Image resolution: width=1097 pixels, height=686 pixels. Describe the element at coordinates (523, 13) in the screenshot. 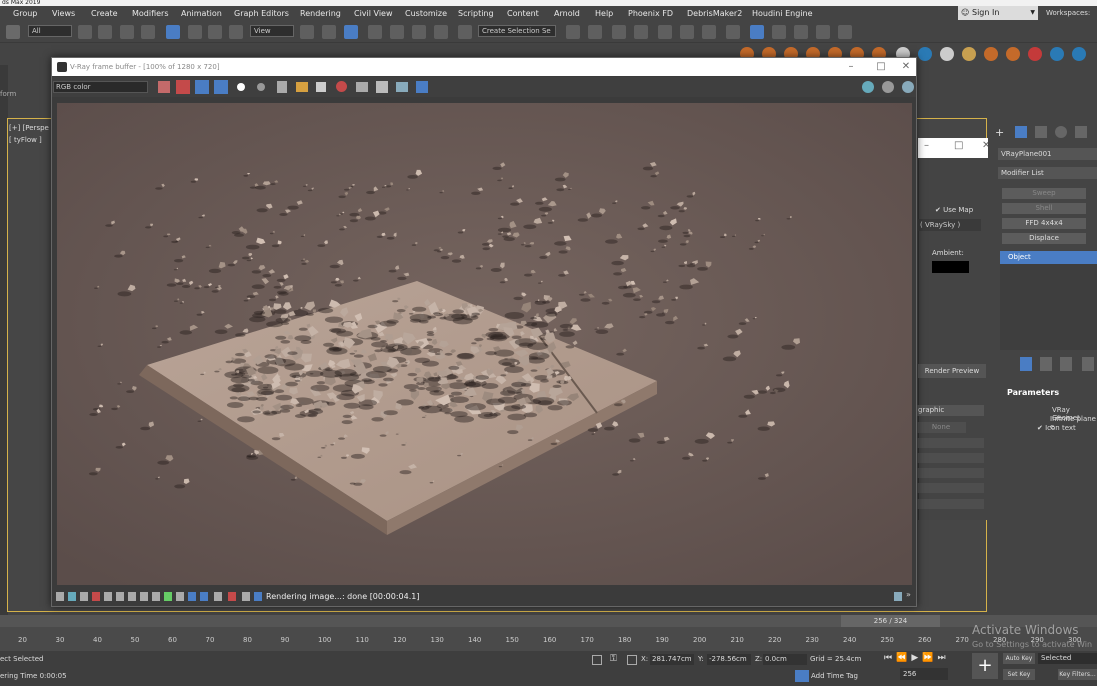

I see `menu-content: Content` at that location.